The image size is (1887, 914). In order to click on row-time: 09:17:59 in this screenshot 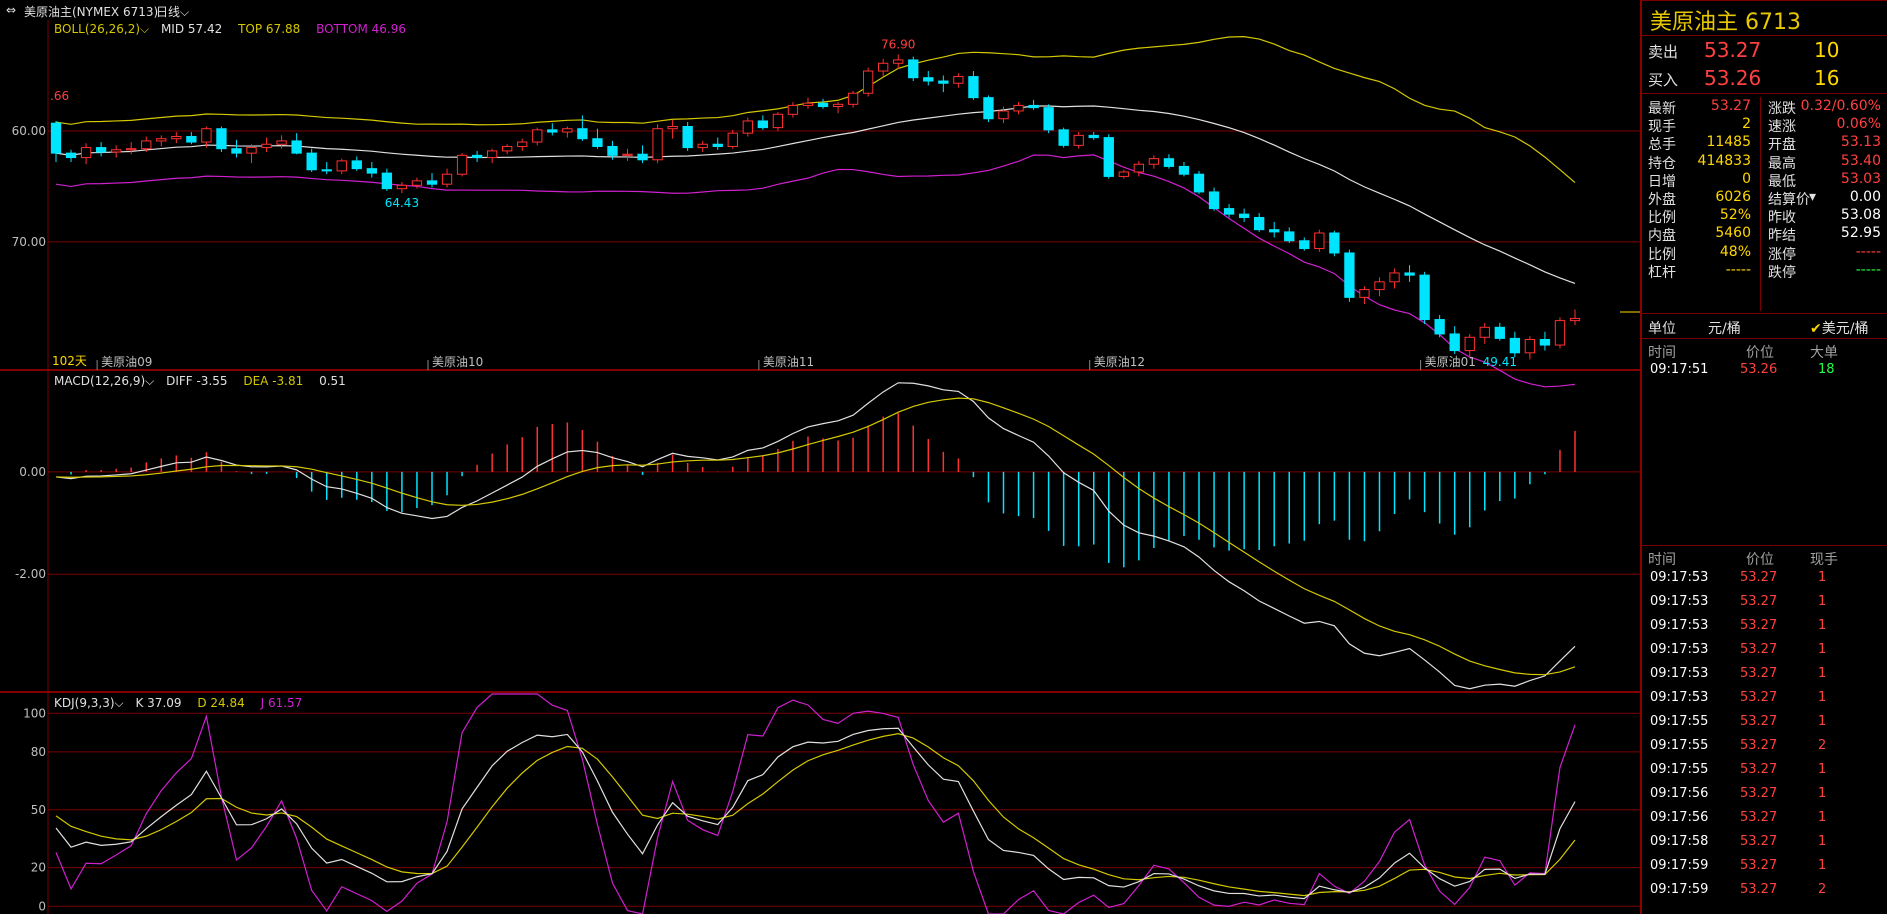, I will do `click(1679, 889)`.